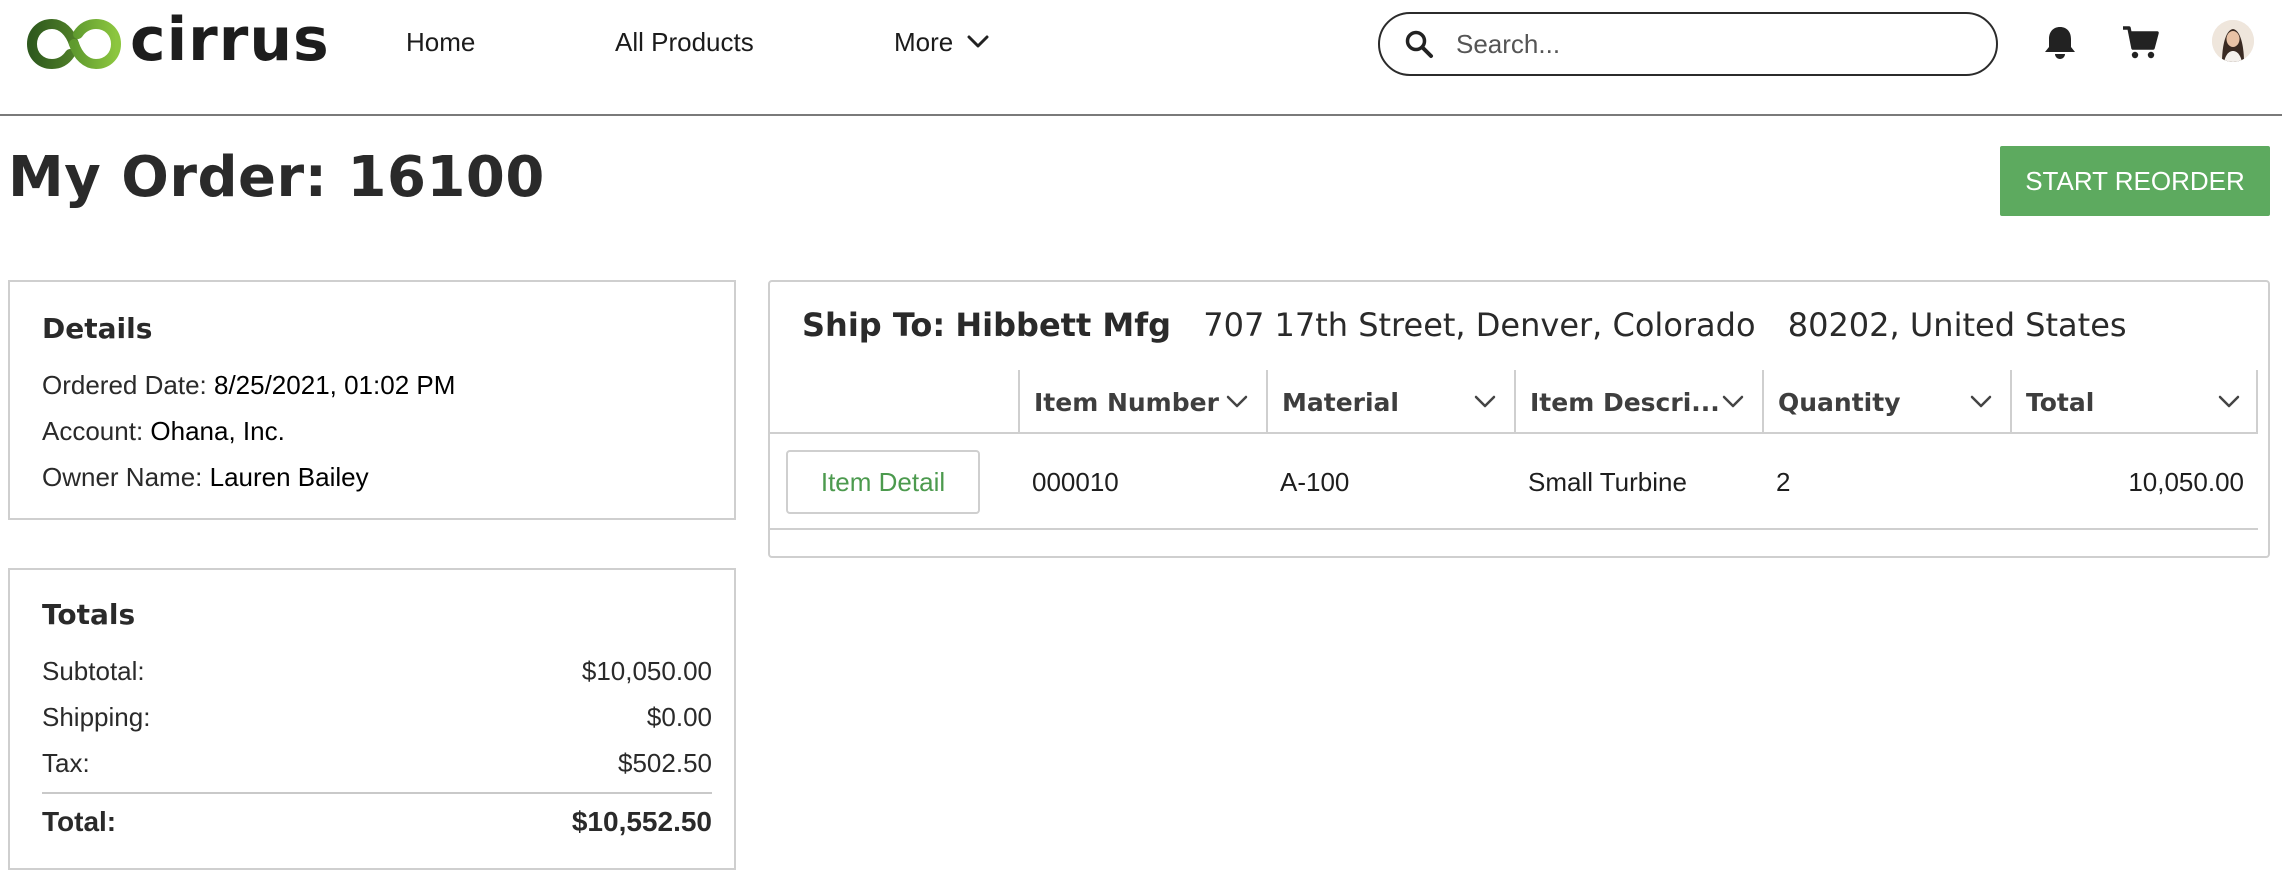 Image resolution: width=2282 pixels, height=890 pixels. What do you see at coordinates (665, 763) in the screenshot?
I see `tax-value: $502.50` at bounding box center [665, 763].